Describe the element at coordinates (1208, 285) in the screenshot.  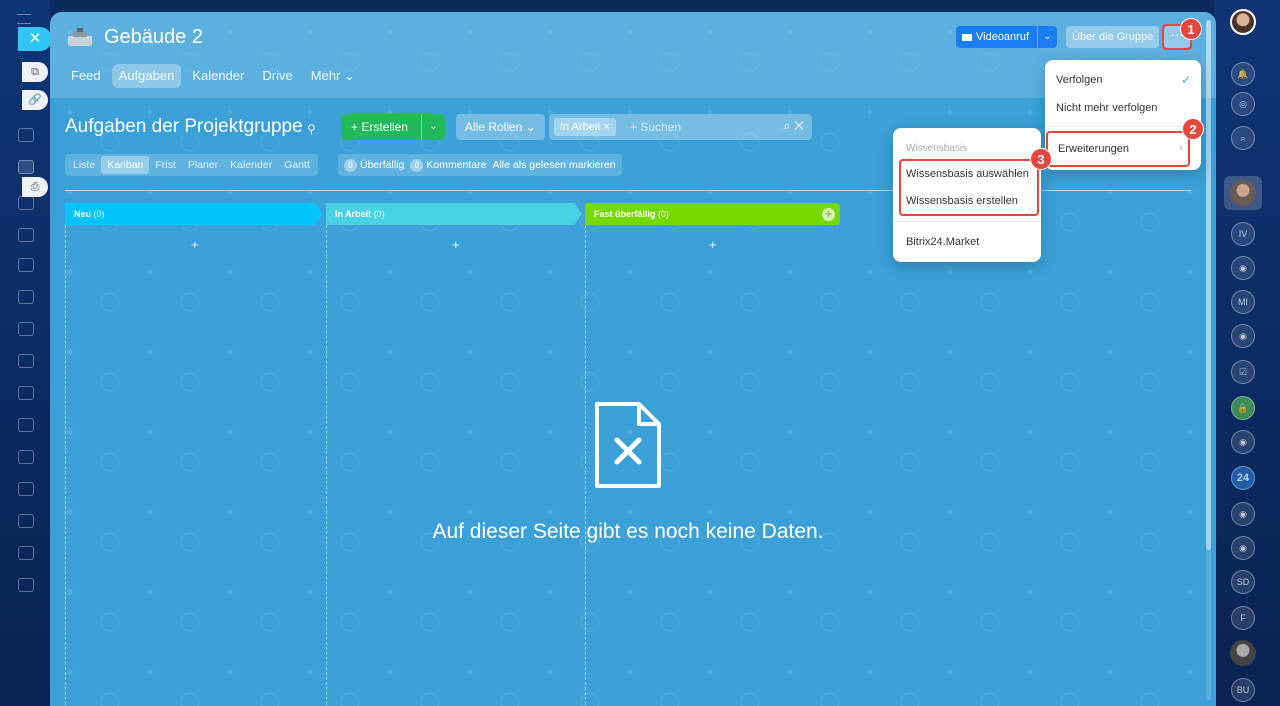
I see `scrollbar-thumb` at that location.